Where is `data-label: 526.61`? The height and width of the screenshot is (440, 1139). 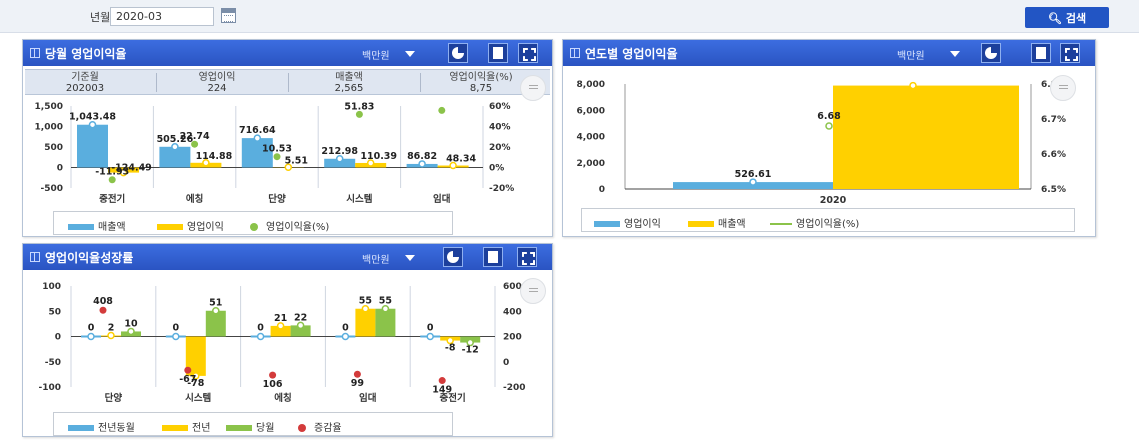
data-label: 526.61 is located at coordinates (753, 174).